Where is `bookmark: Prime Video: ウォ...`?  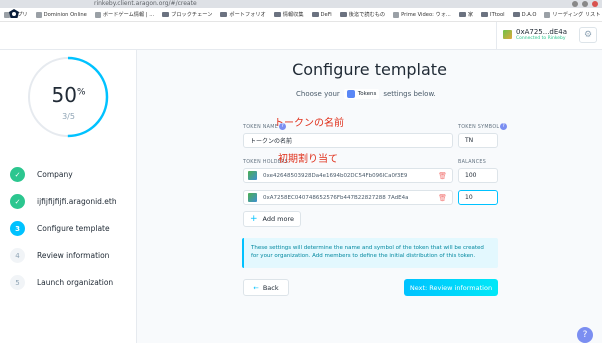 bookmark: Prime Video: ウォ... is located at coordinates (422, 14).